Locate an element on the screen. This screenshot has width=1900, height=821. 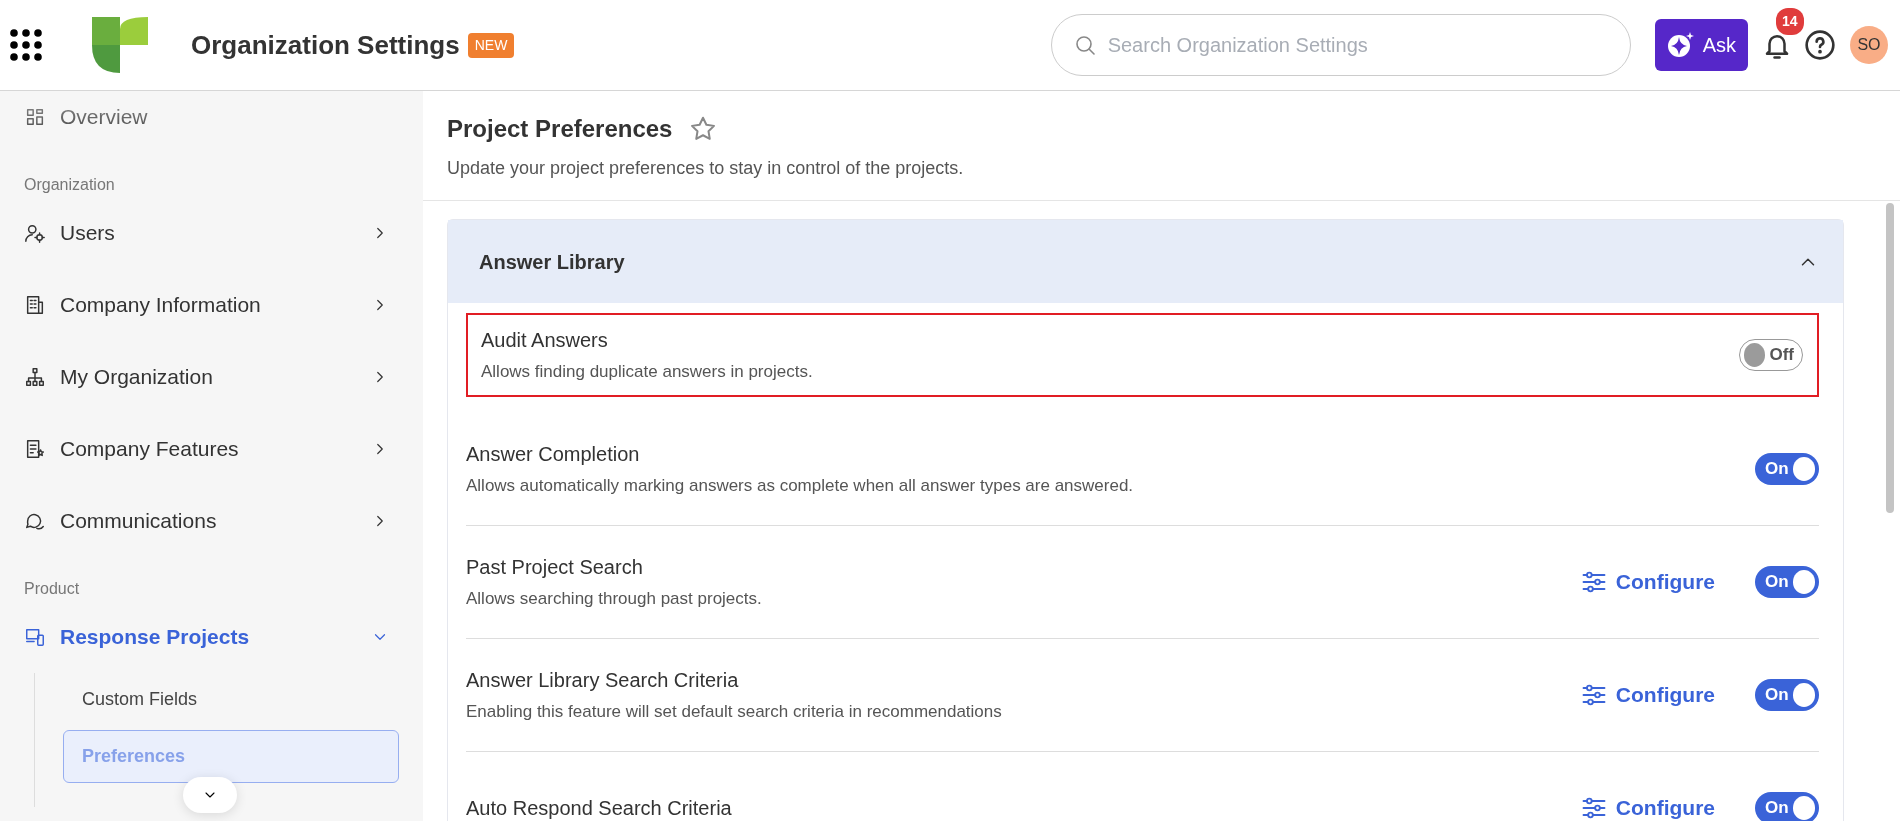
setting-title: Auto Respond Search Criteria is located at coordinates (599, 808).